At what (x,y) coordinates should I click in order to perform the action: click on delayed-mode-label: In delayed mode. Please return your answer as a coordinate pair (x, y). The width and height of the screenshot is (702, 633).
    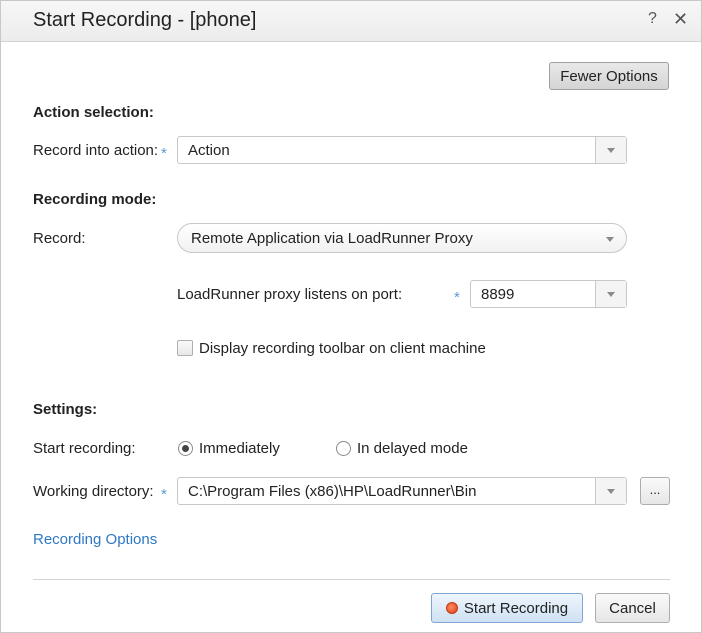
    Looking at the image, I should click on (412, 448).